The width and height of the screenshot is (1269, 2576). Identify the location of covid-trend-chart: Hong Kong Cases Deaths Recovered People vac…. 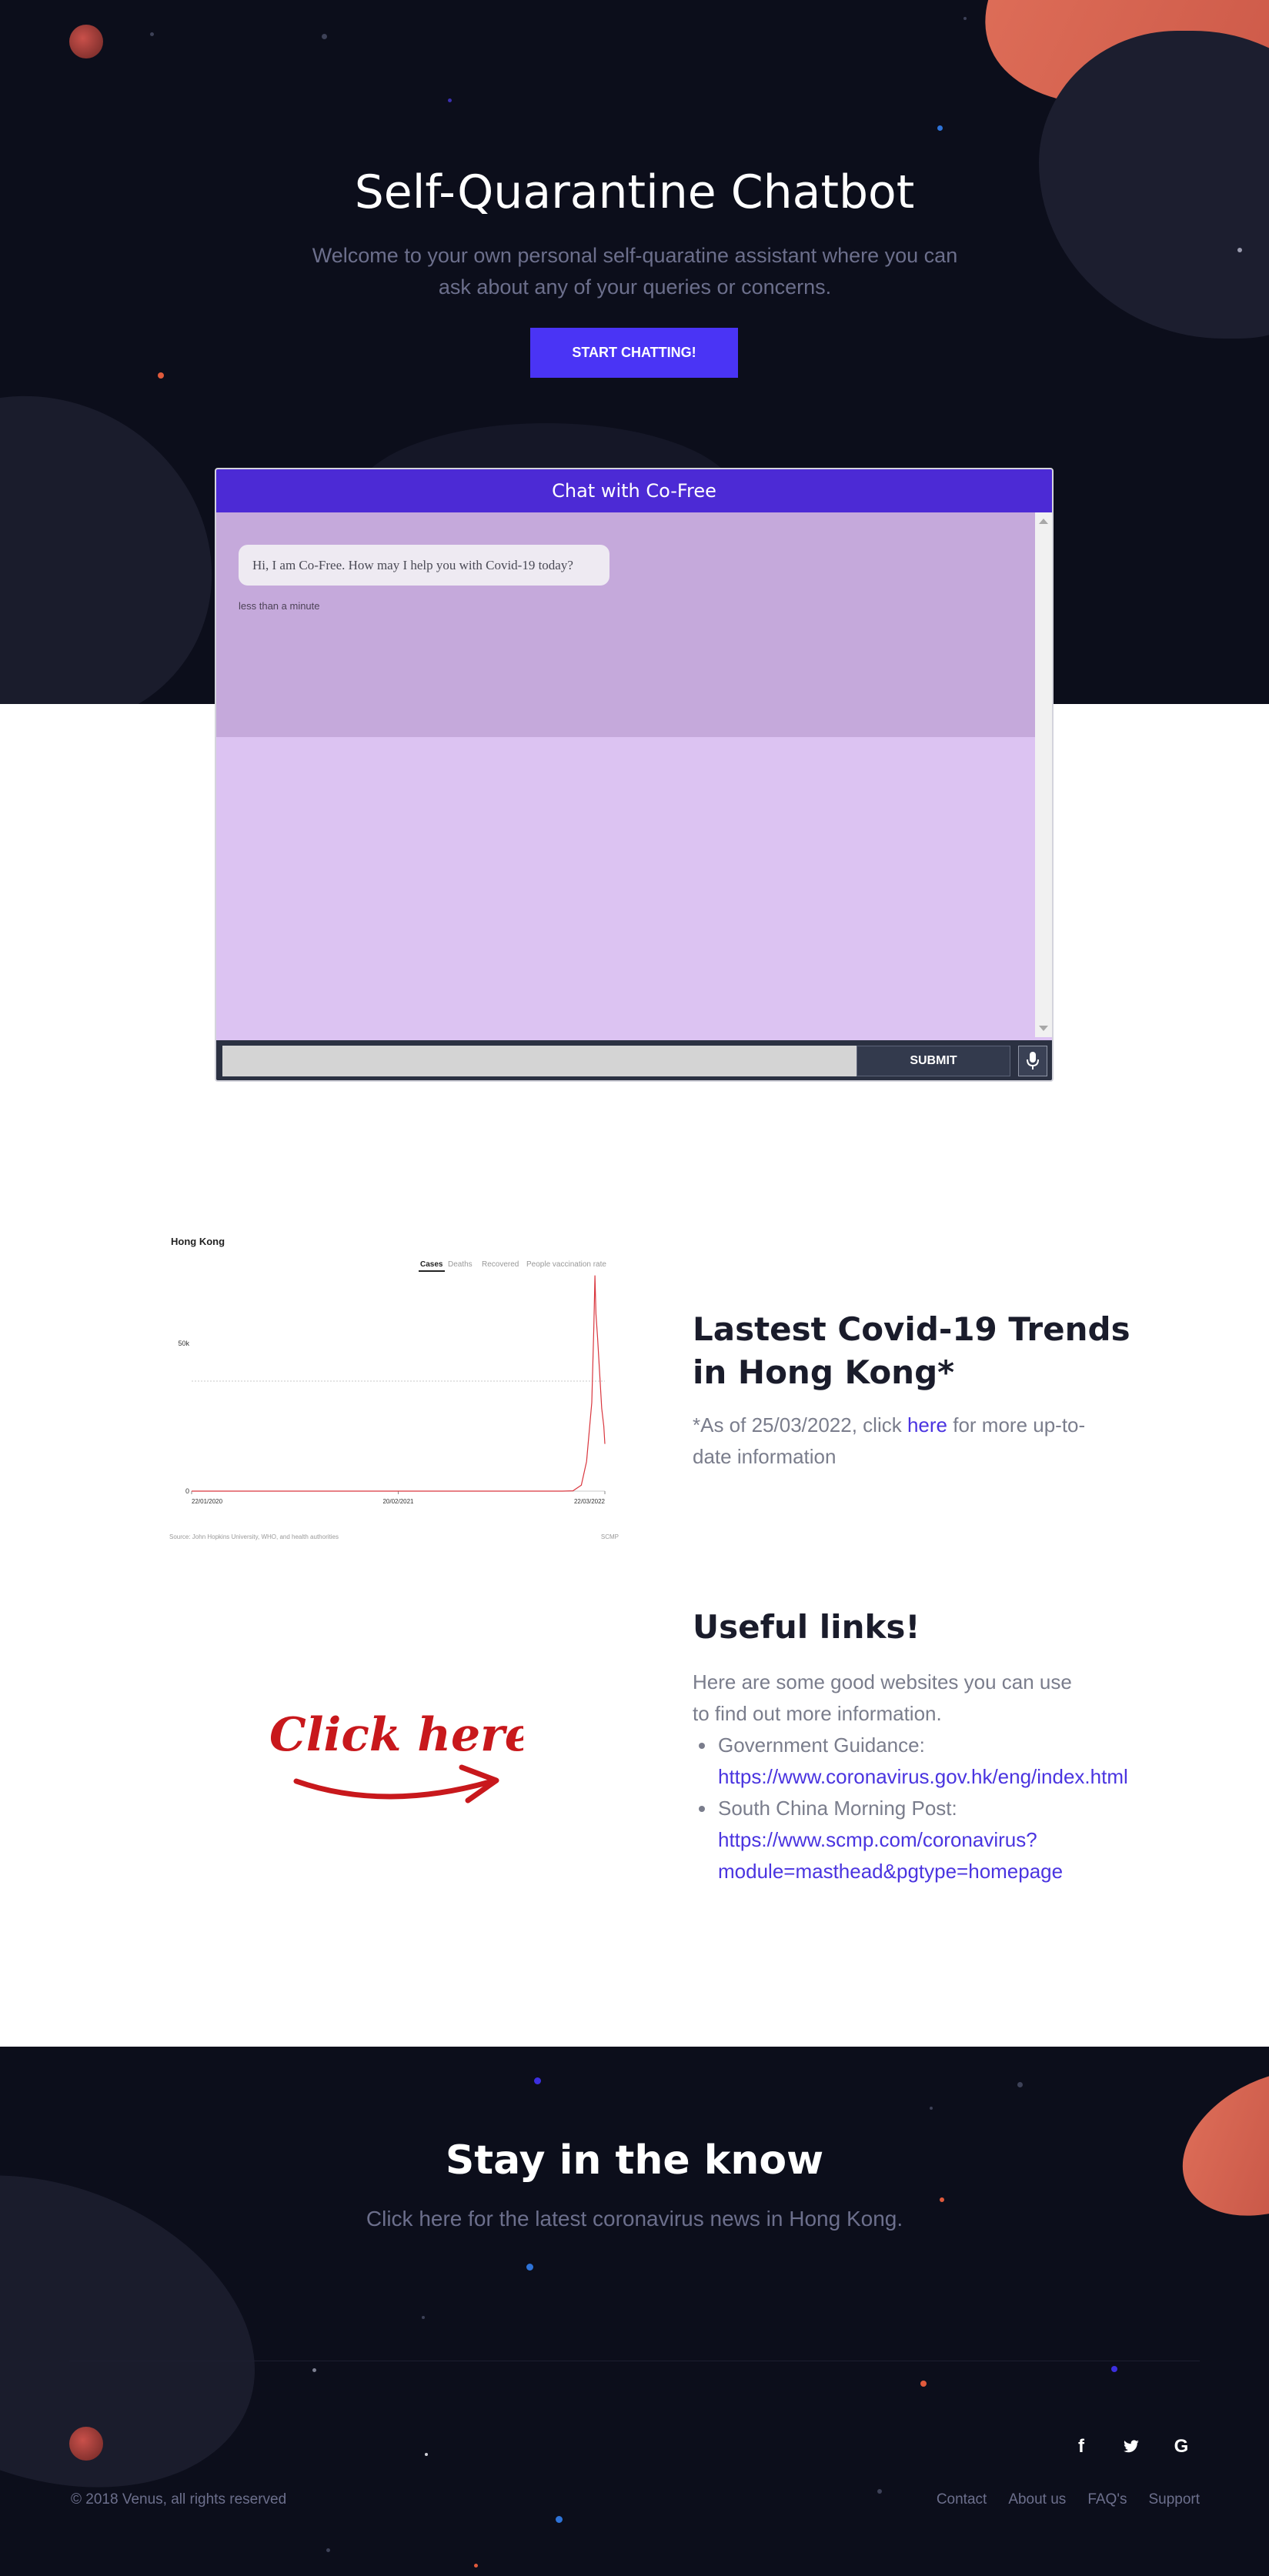
(395, 1389).